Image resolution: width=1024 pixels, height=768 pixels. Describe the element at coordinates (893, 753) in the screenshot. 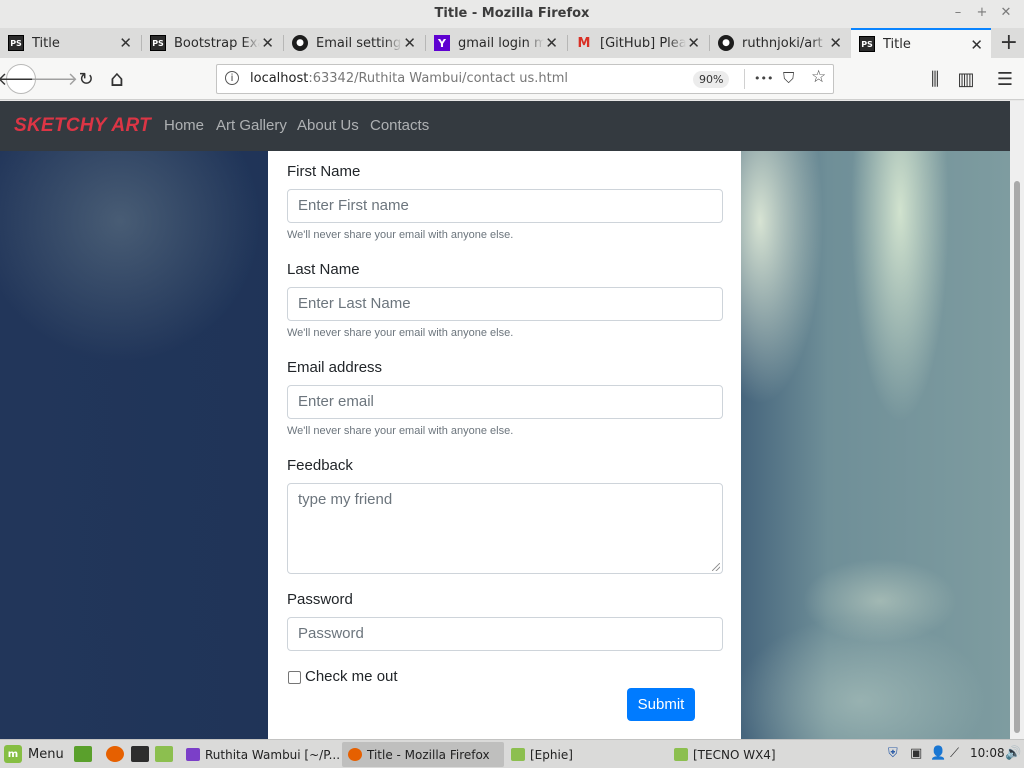

I see `shield-icon: ⛨` at that location.